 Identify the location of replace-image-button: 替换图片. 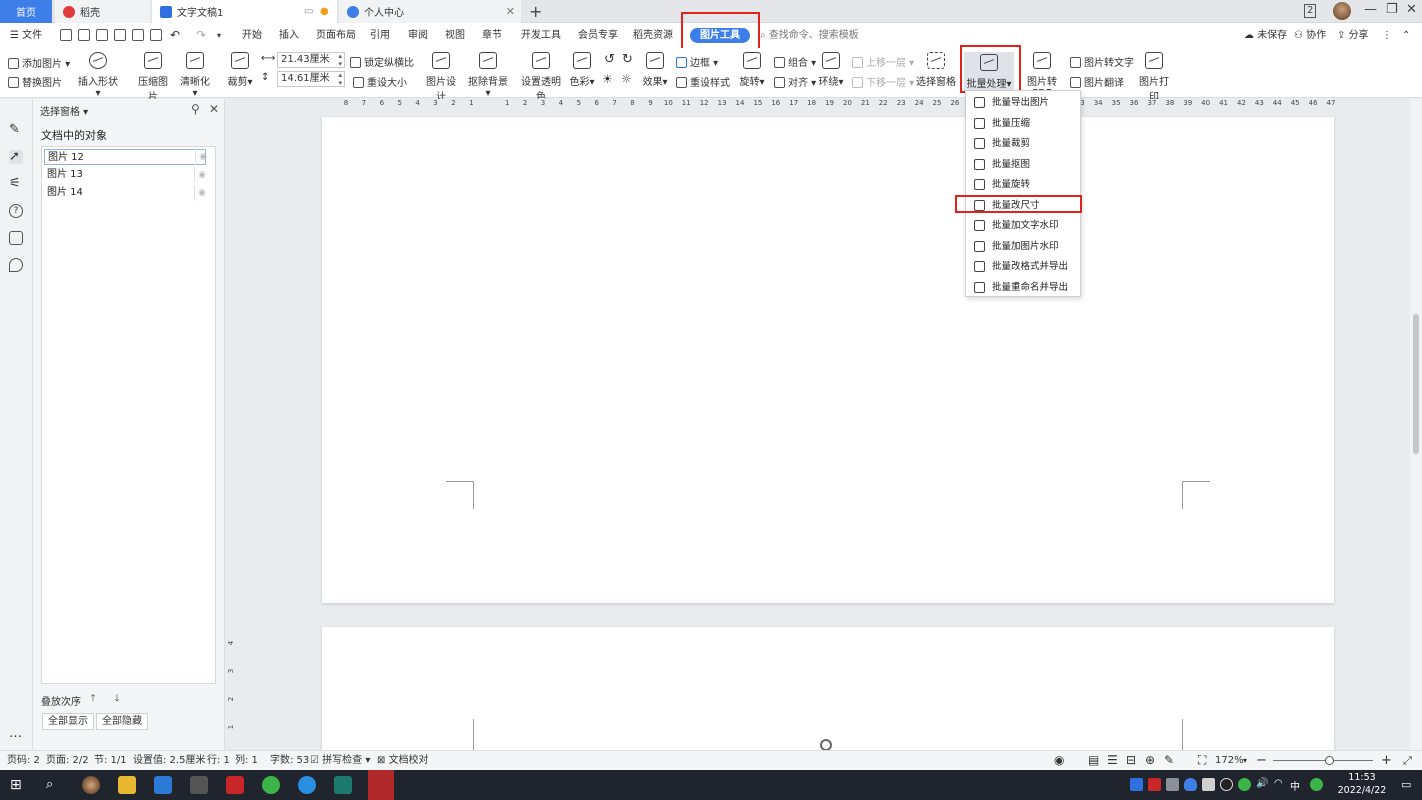
(35, 81).